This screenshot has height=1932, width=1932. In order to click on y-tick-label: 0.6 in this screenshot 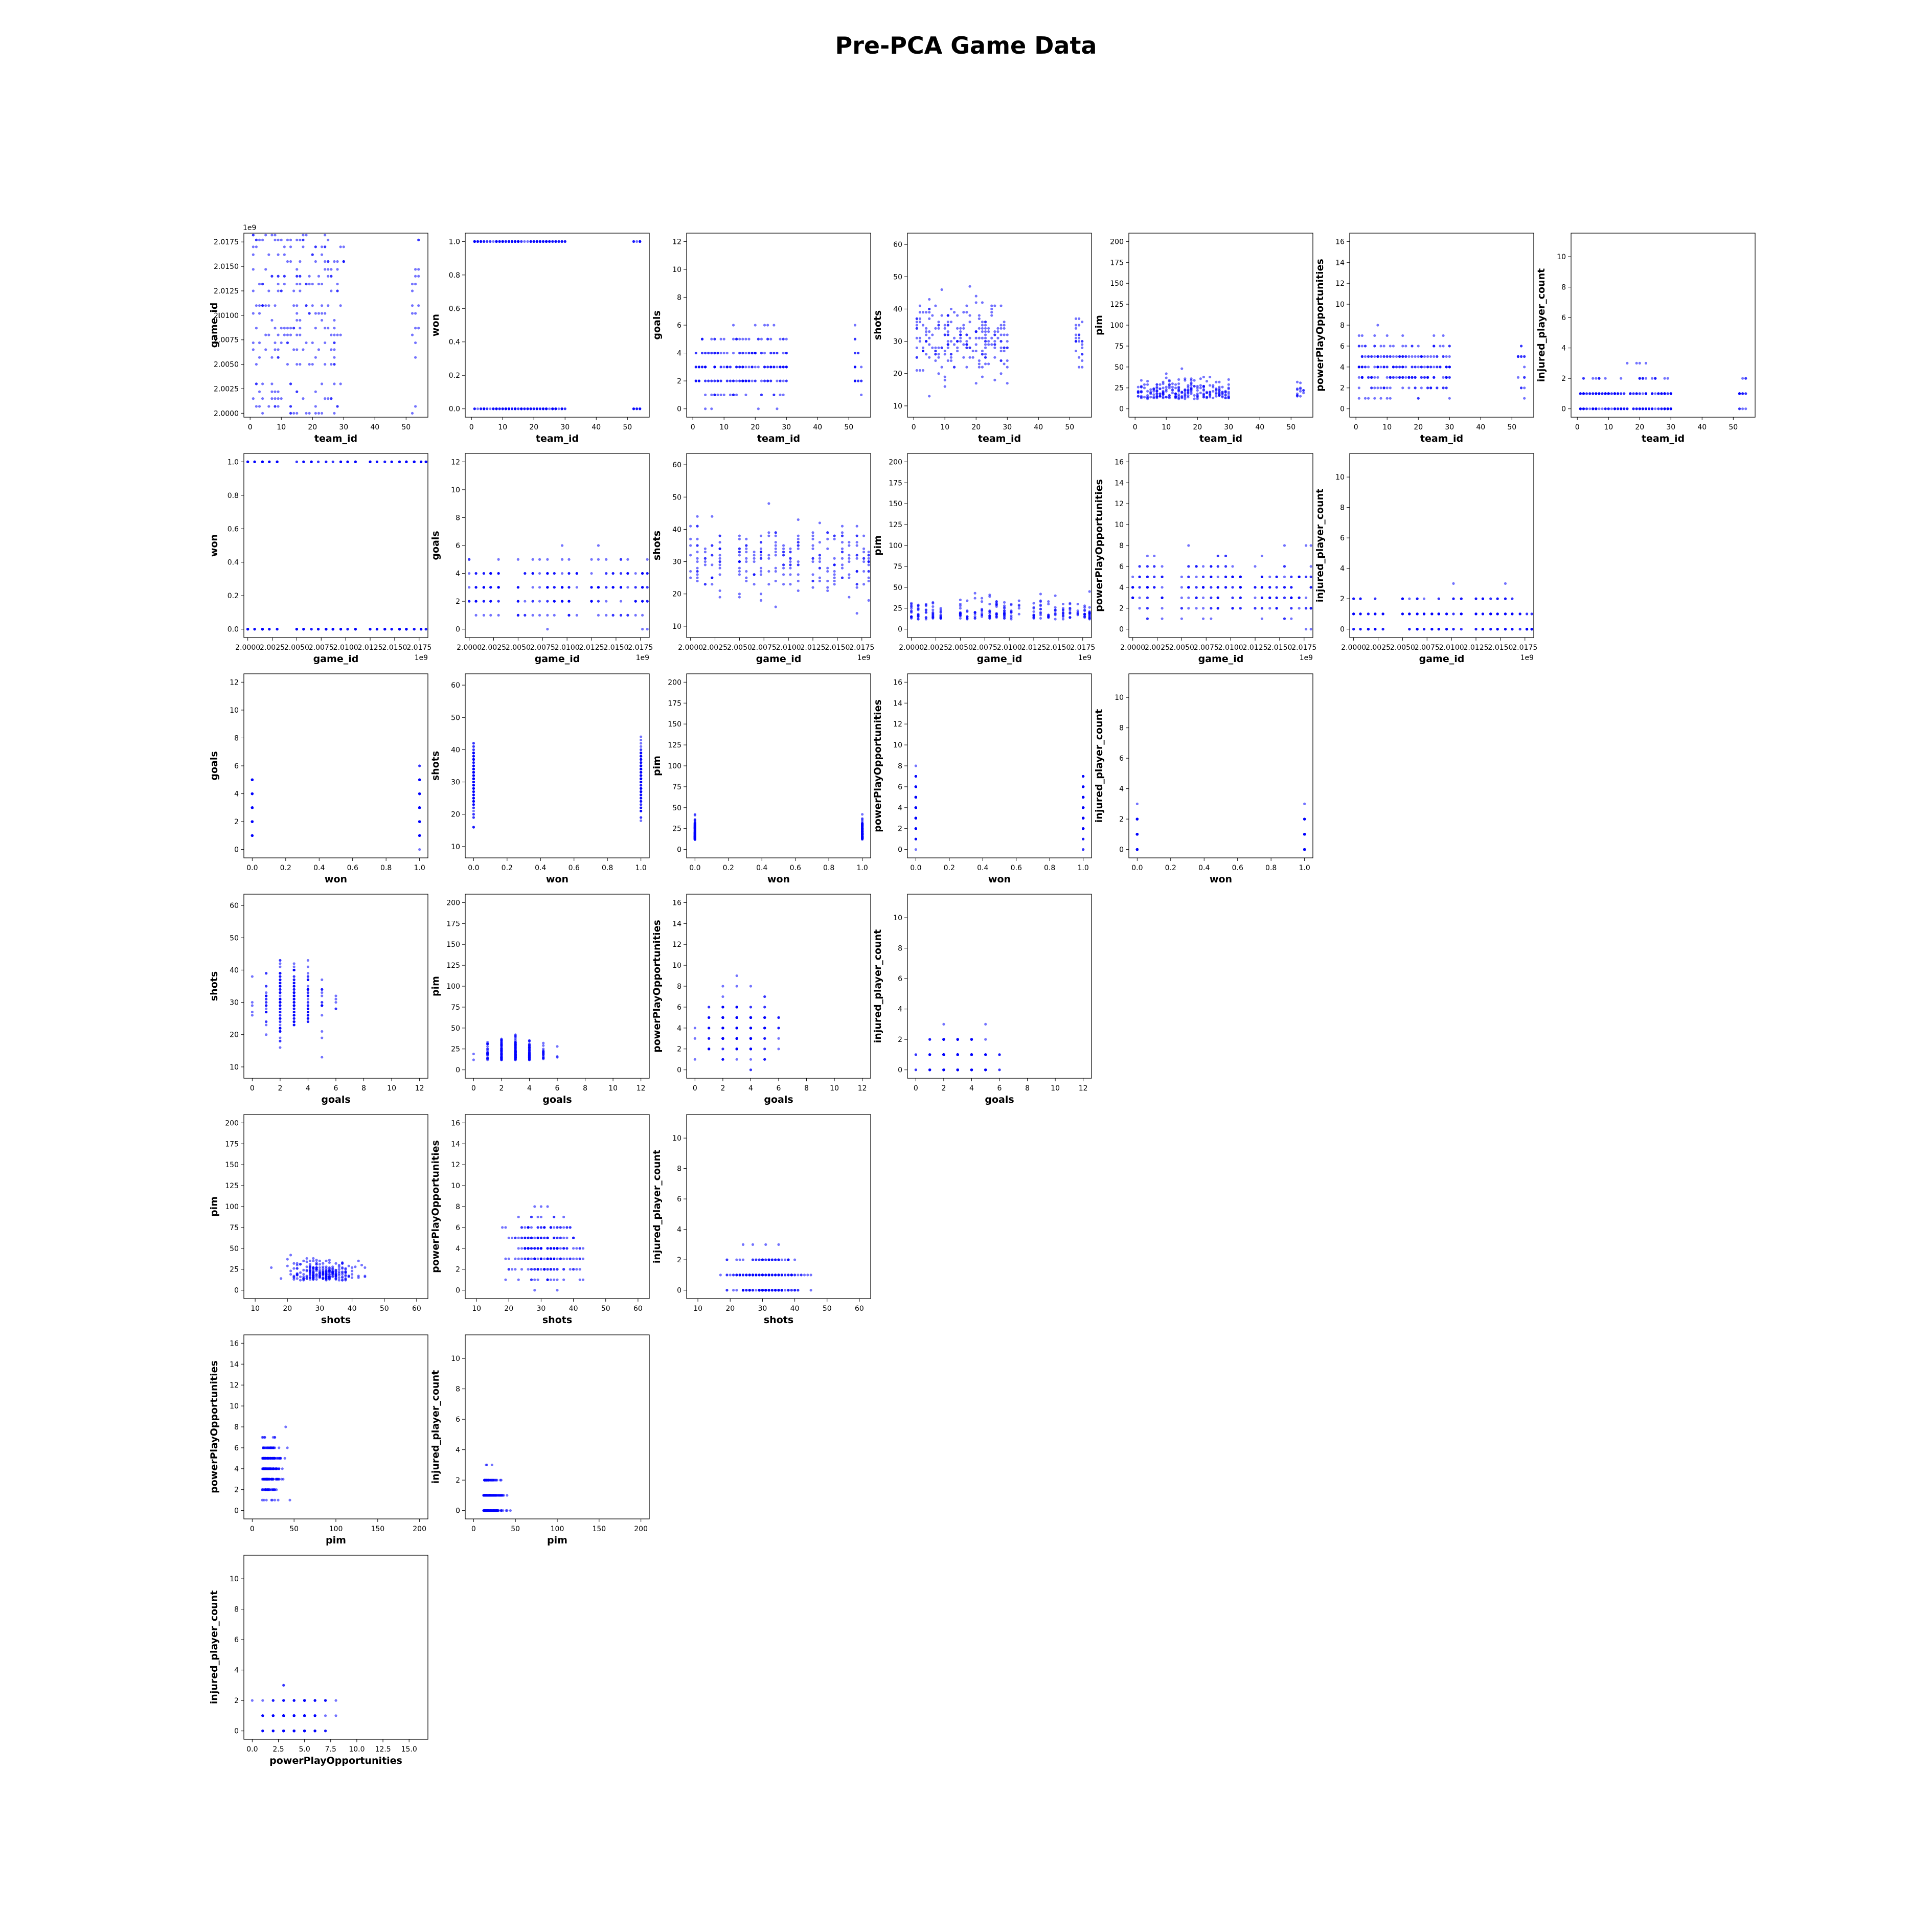, I will do `click(454, 309)`.